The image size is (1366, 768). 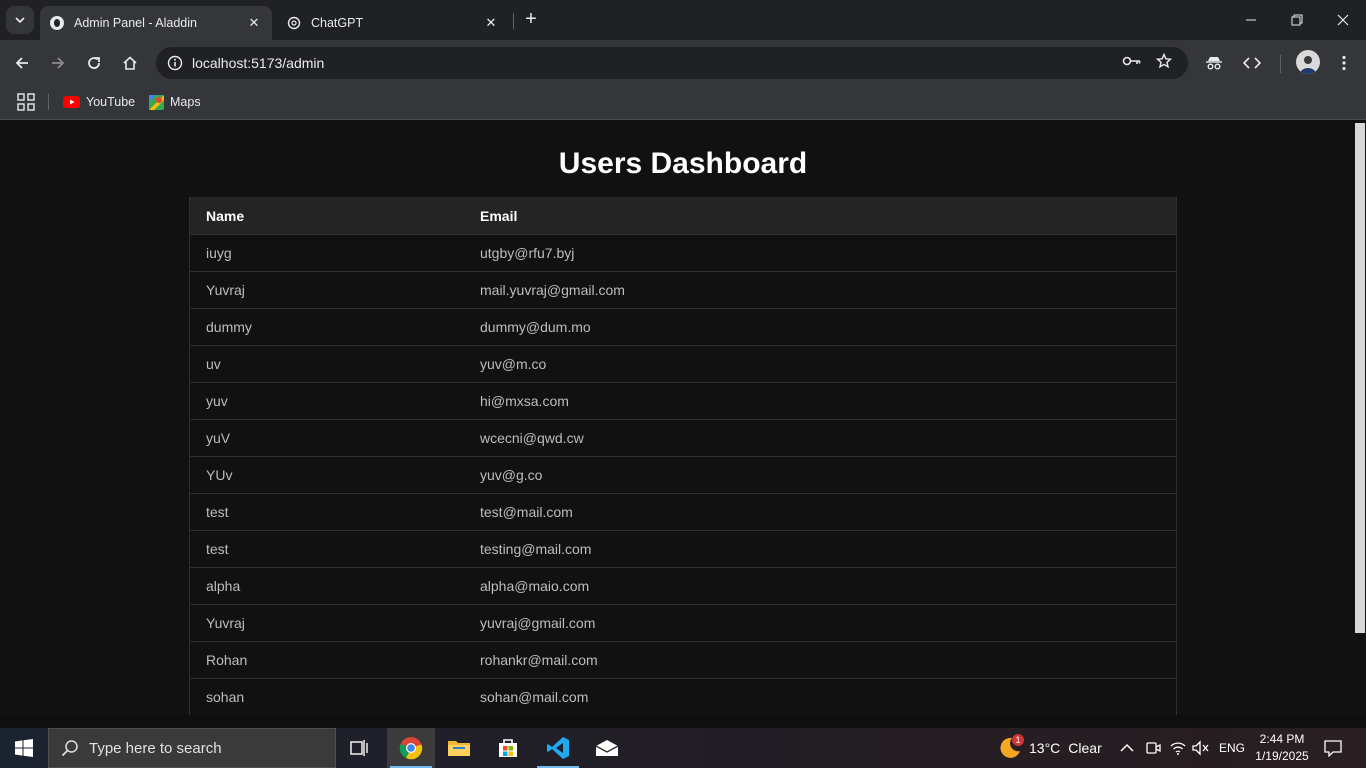 I want to click on table-row: yuv hi@mxsa.com, so click(x=683, y=400).